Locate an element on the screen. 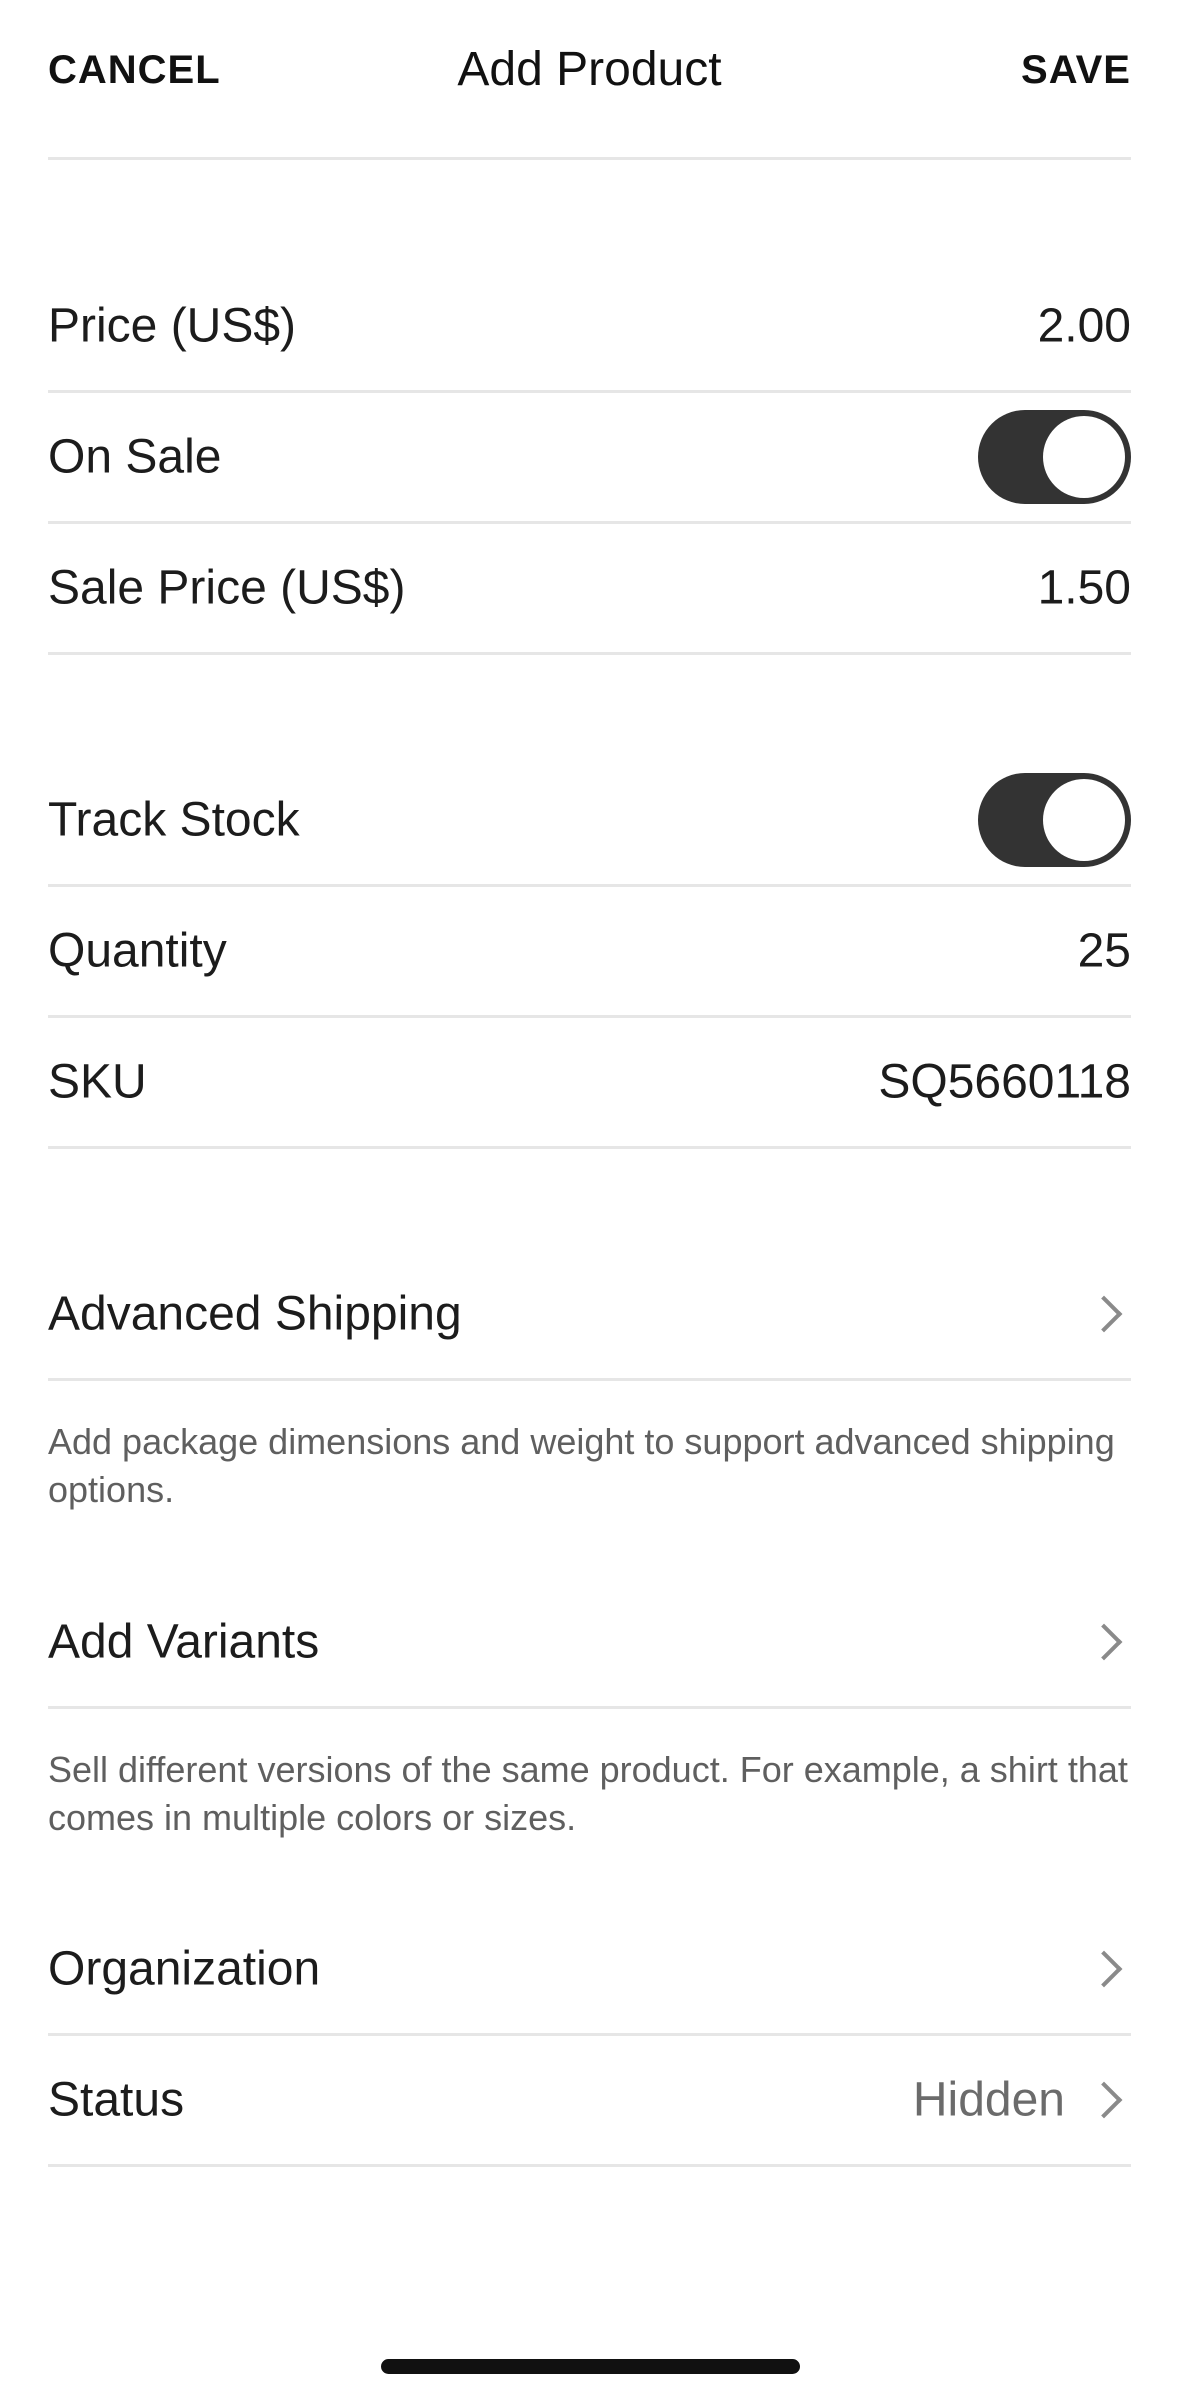 This screenshot has height=2396, width=1179. sale-price-label: Sale Price (US$) is located at coordinates (227, 588).